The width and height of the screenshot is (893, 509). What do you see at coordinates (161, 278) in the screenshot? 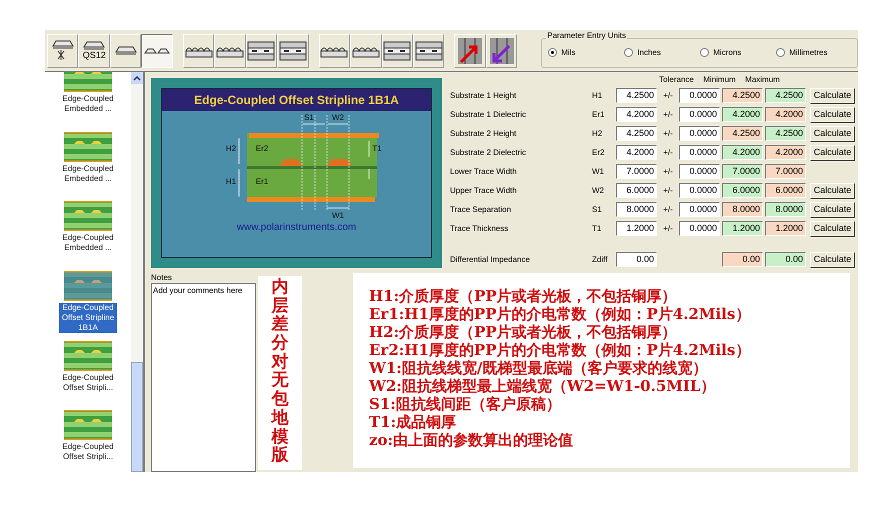
I see `notes-title: Notes` at bounding box center [161, 278].